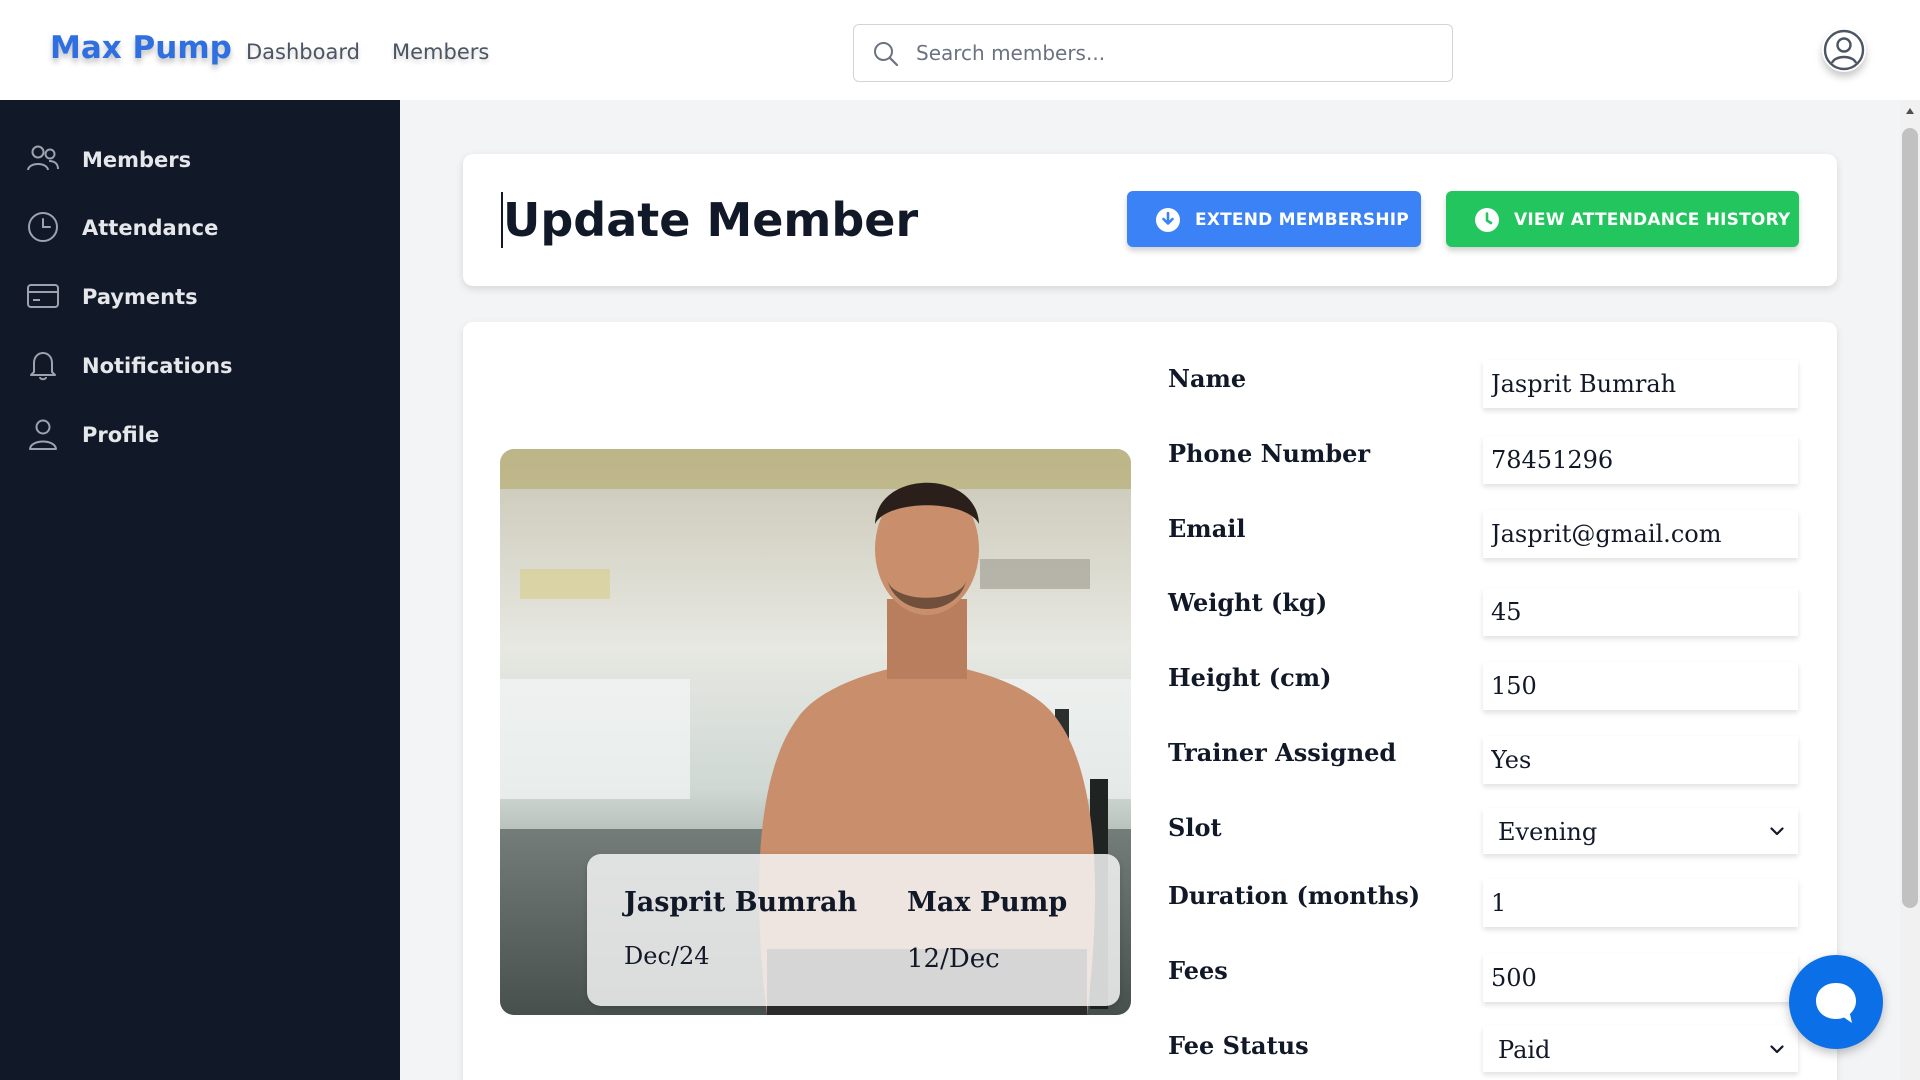 The image size is (1920, 1080). What do you see at coordinates (1195, 827) in the screenshot?
I see `slot-label: Slot` at bounding box center [1195, 827].